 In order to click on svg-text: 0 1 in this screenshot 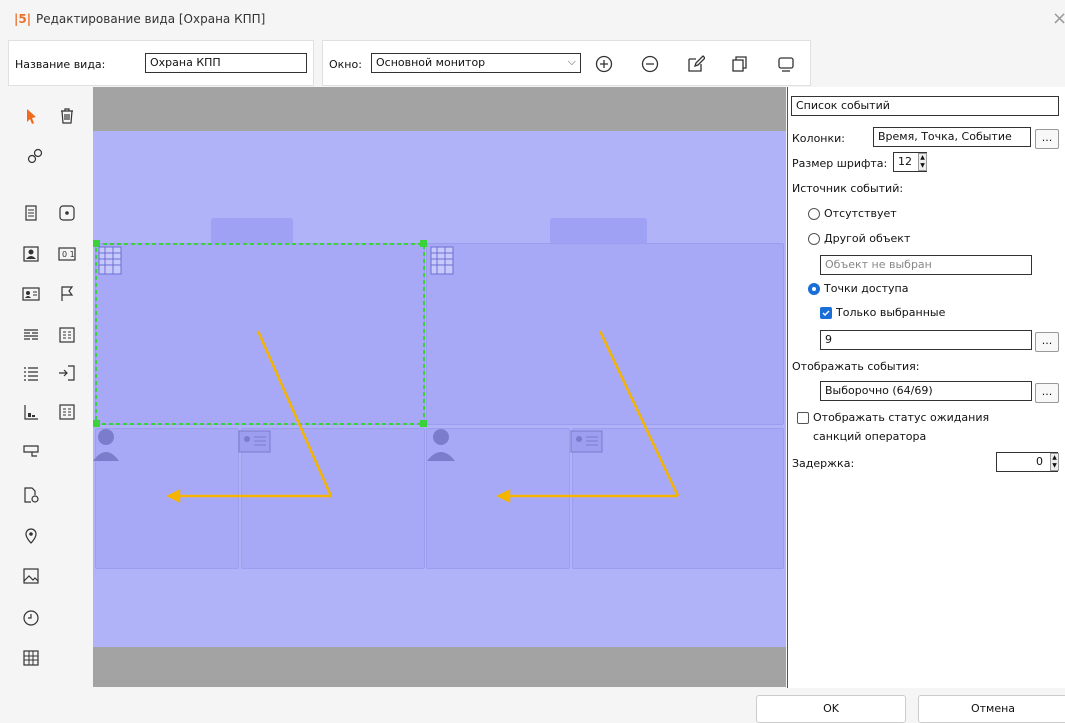, I will do `click(68, 254)`.